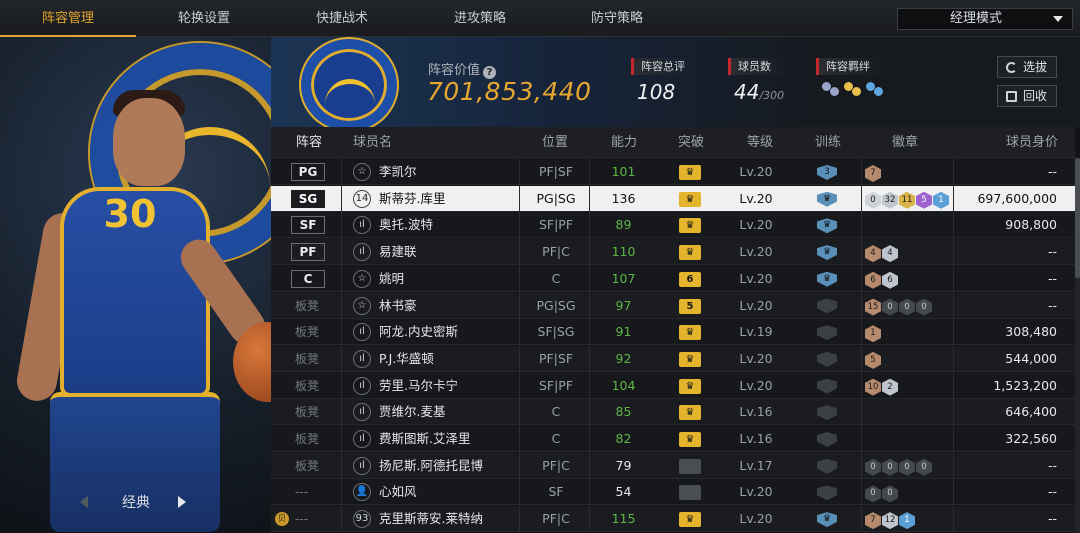 Image resolution: width=1080 pixels, height=533 pixels. I want to click on table-row: 板凳 ıl 费斯图斯.艾泽里 C 82 ♛ Lv.16 322,560, so click(673, 439).